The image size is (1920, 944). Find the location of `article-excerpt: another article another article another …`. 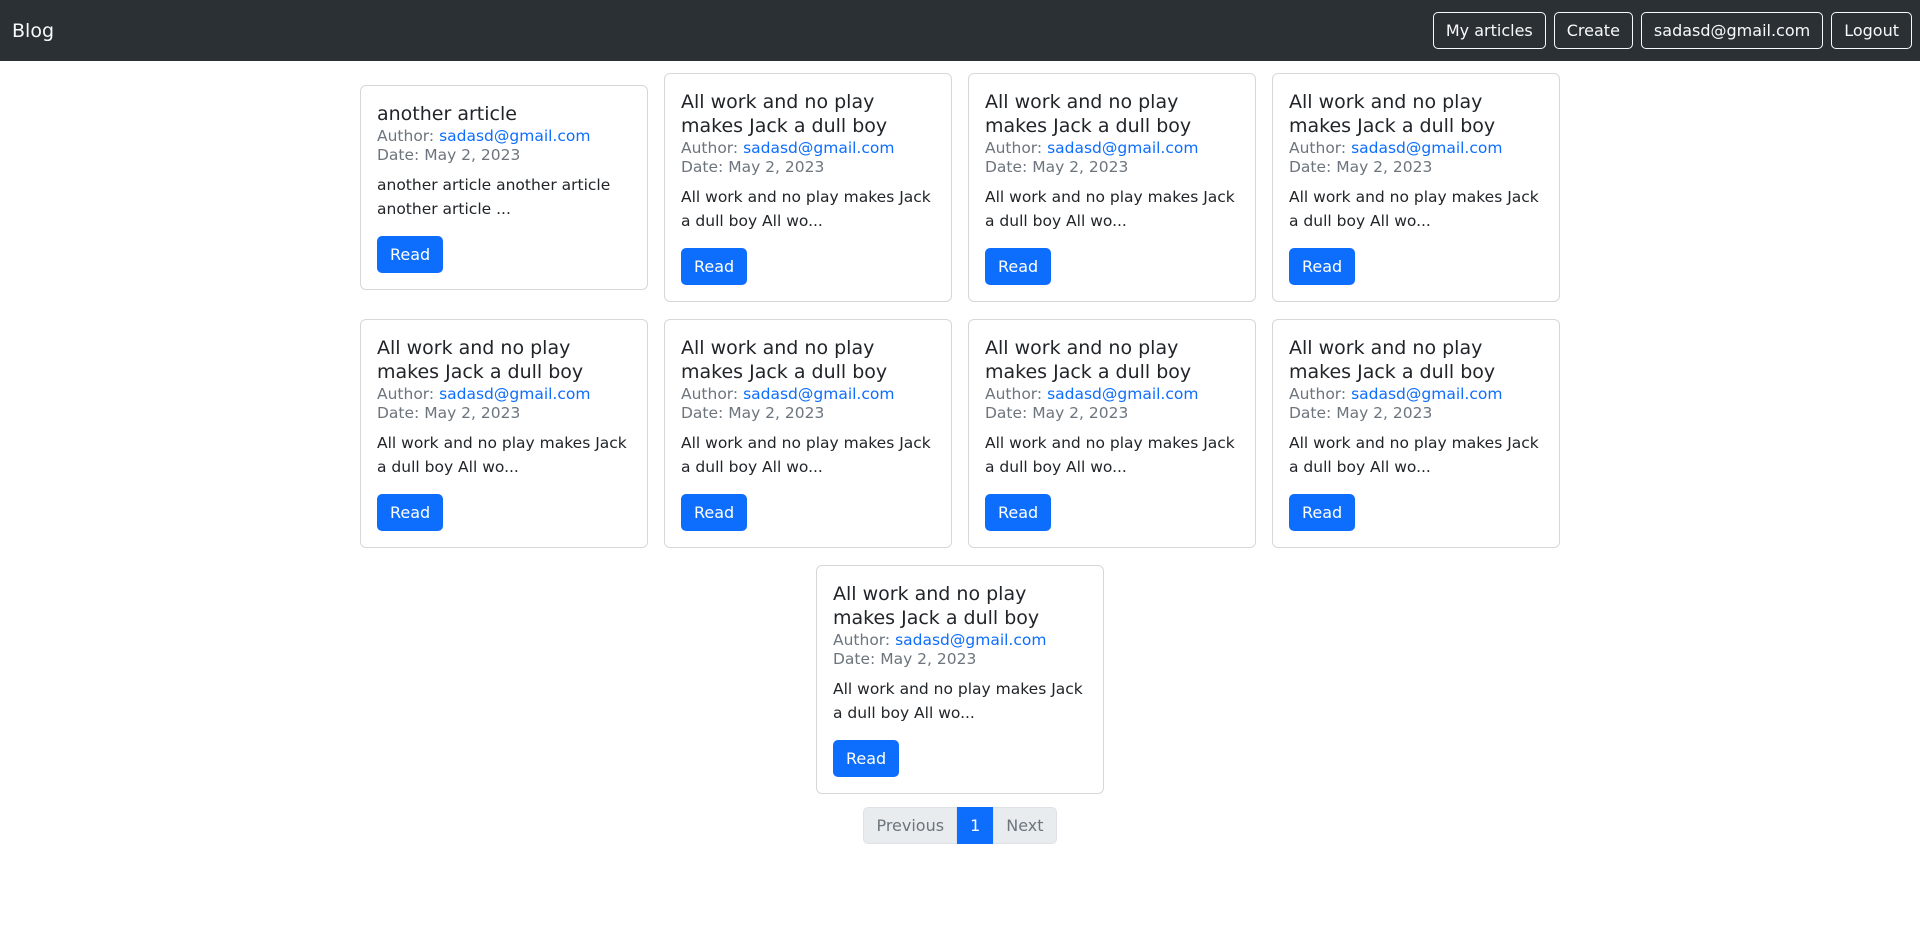

article-excerpt: another article another article another … is located at coordinates (494, 197).